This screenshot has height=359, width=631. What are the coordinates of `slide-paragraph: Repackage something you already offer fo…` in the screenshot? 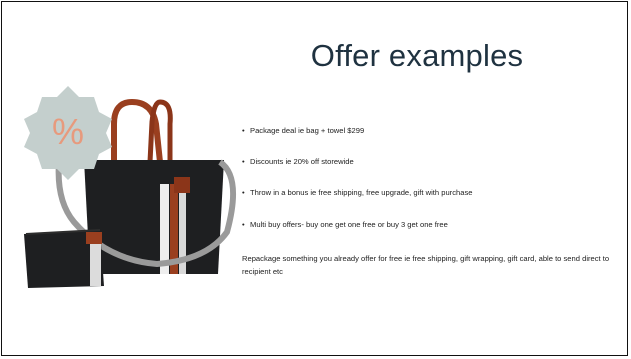 It's located at (426, 265).